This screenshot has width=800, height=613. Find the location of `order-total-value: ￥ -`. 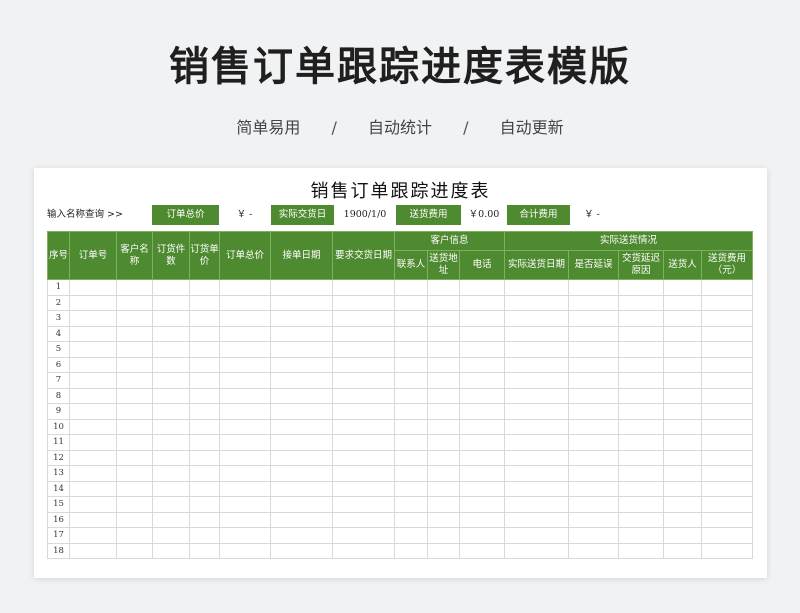

order-total-value: ￥ - is located at coordinates (244, 215).